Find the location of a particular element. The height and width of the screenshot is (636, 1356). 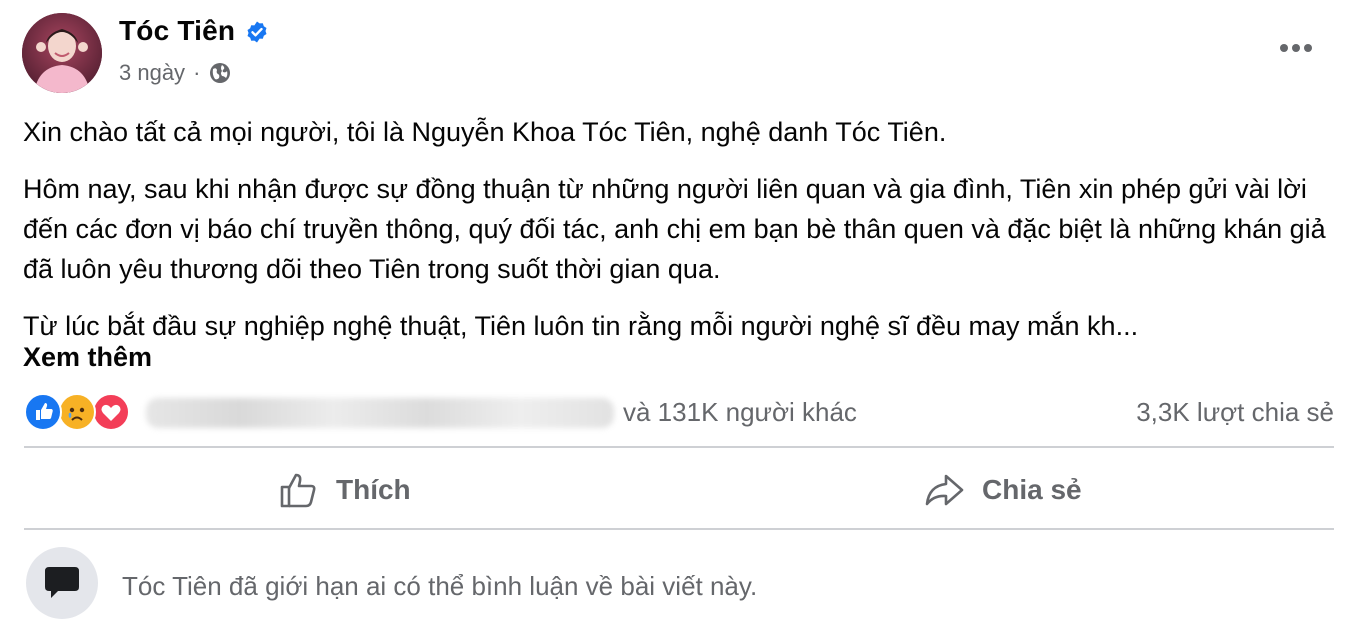

post-meta: 3 ngày · is located at coordinates (175, 73).